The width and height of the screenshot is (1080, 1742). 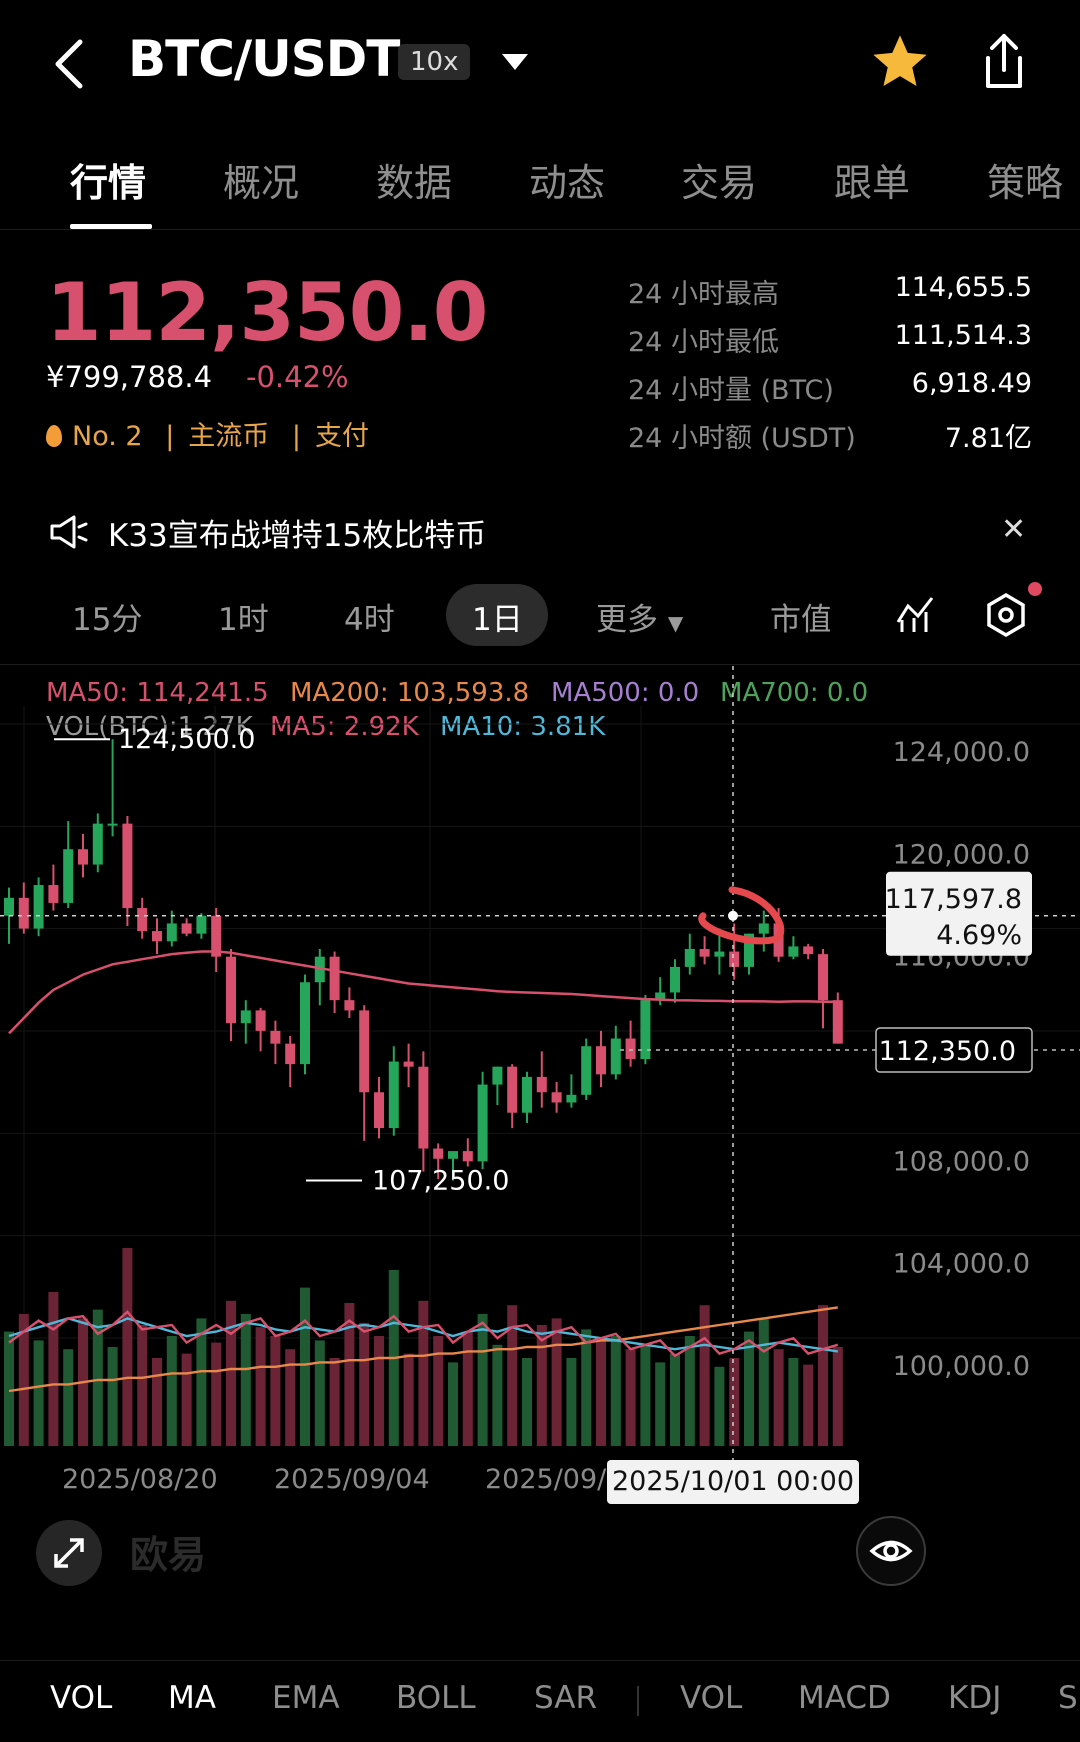 I want to click on tag-mainstream: 主流币, so click(x=228, y=436).